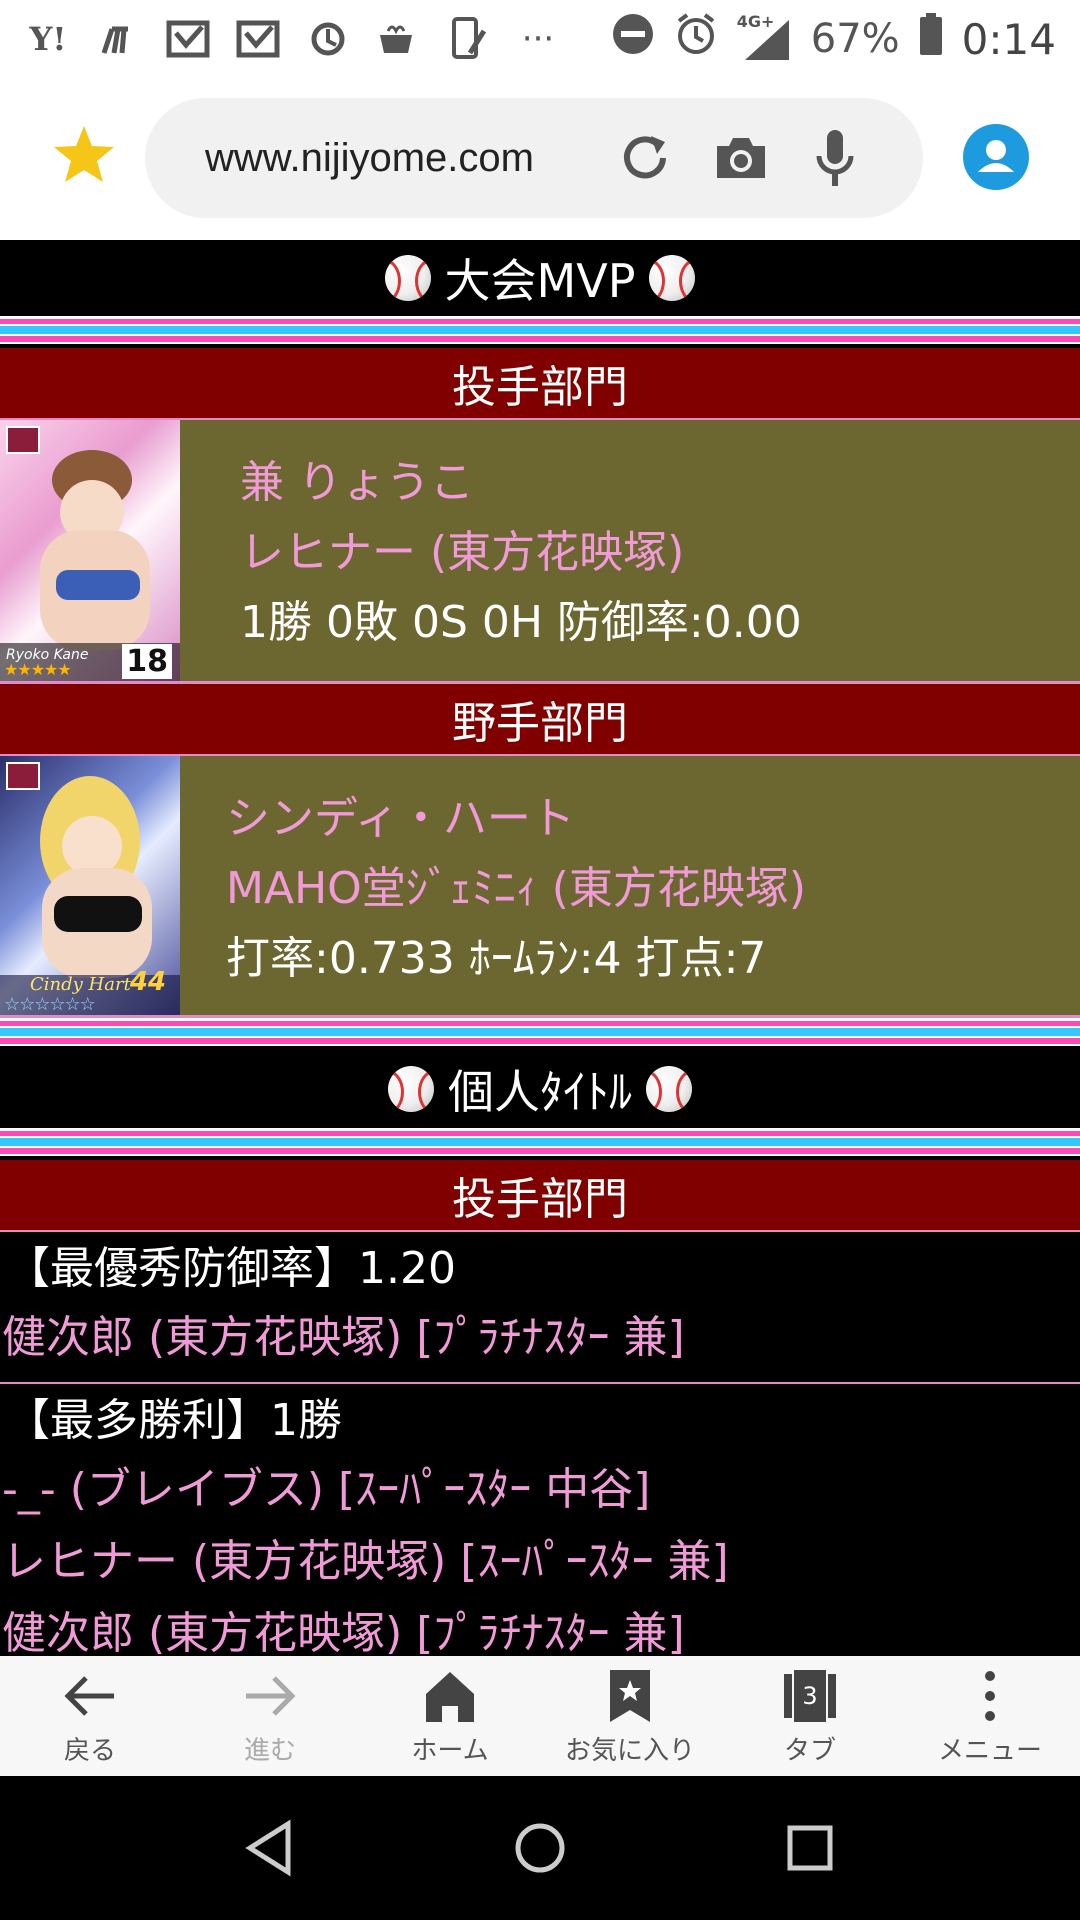  I want to click on status-bar: Y! ··· 4G+ 67% 0:14, so click(540, 39).